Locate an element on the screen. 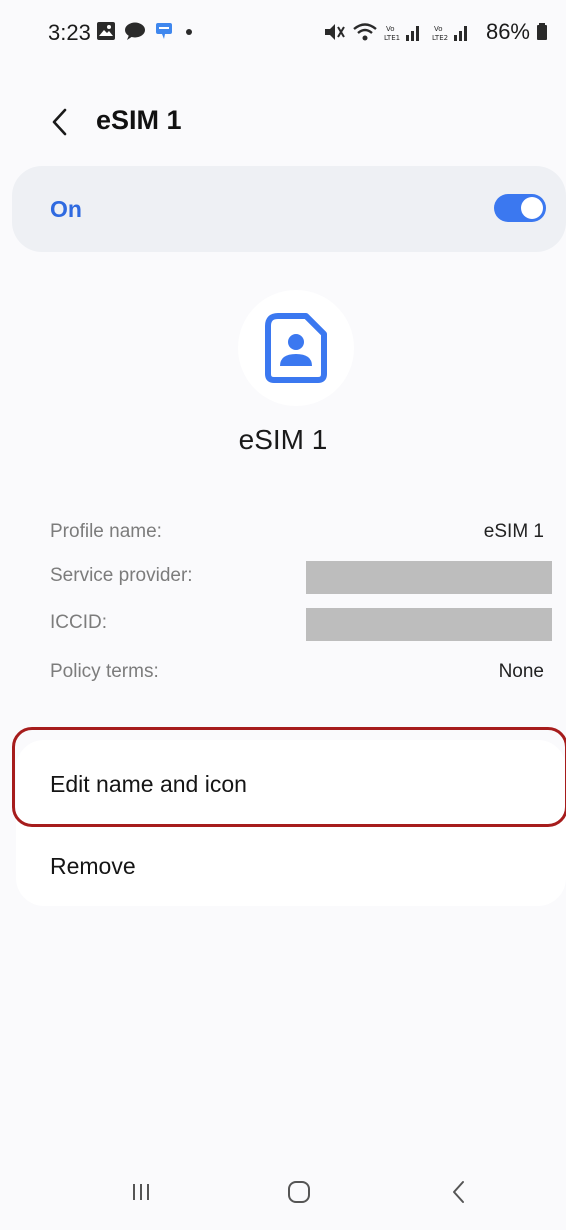  message-icon is located at coordinates (164, 31).